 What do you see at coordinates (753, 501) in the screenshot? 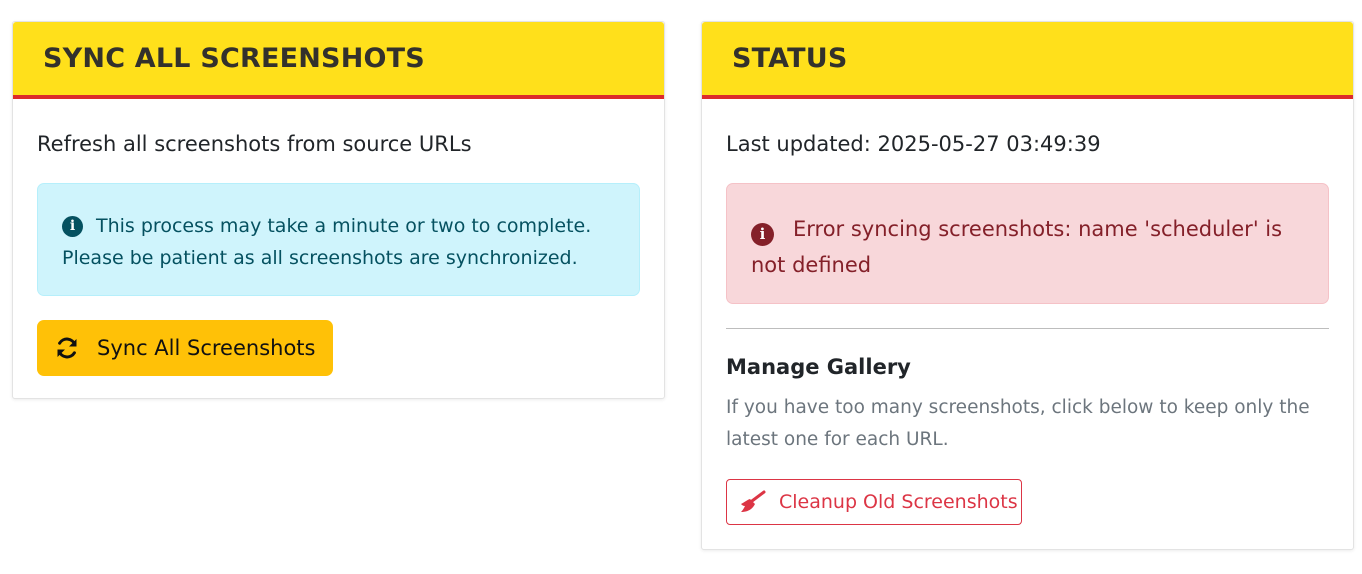
I see `broom-icon` at bounding box center [753, 501].